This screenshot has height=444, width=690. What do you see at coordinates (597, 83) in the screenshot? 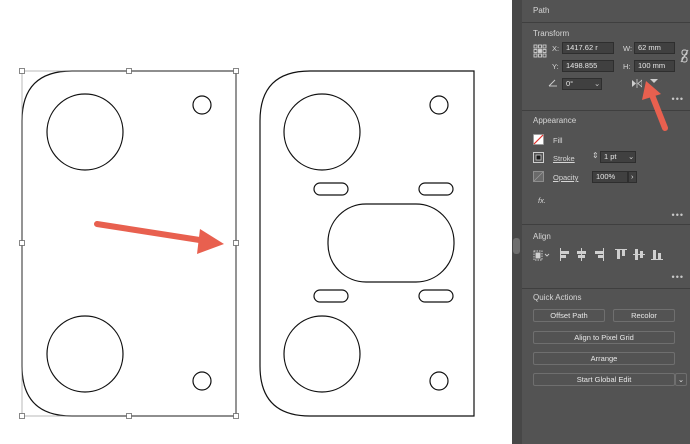
I see `rotate-dropdown-icon: ⌄` at bounding box center [597, 83].